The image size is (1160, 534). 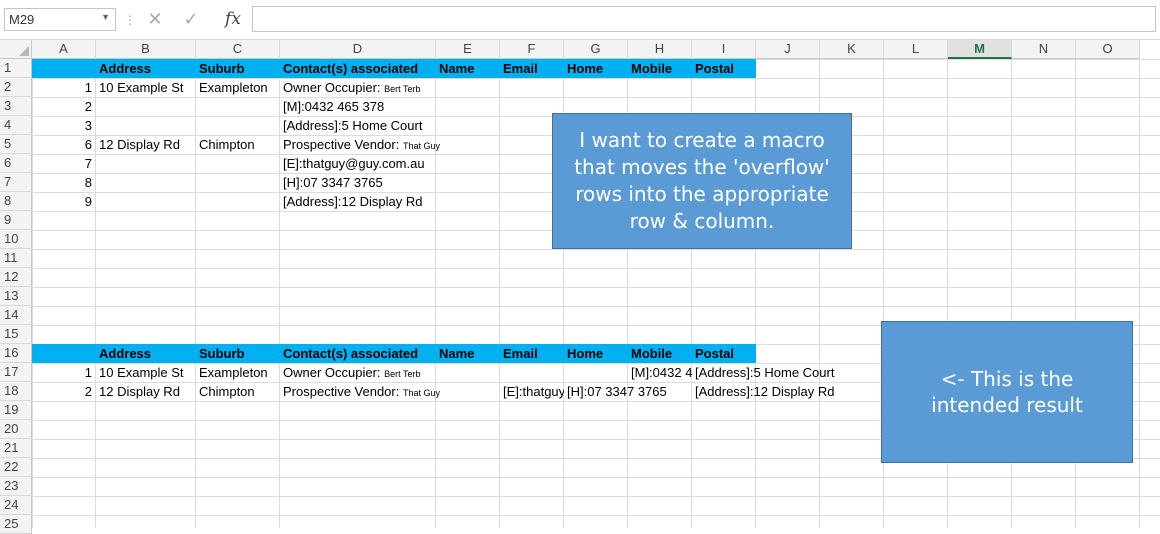 I want to click on table1-header-email: Email, so click(x=520, y=68).